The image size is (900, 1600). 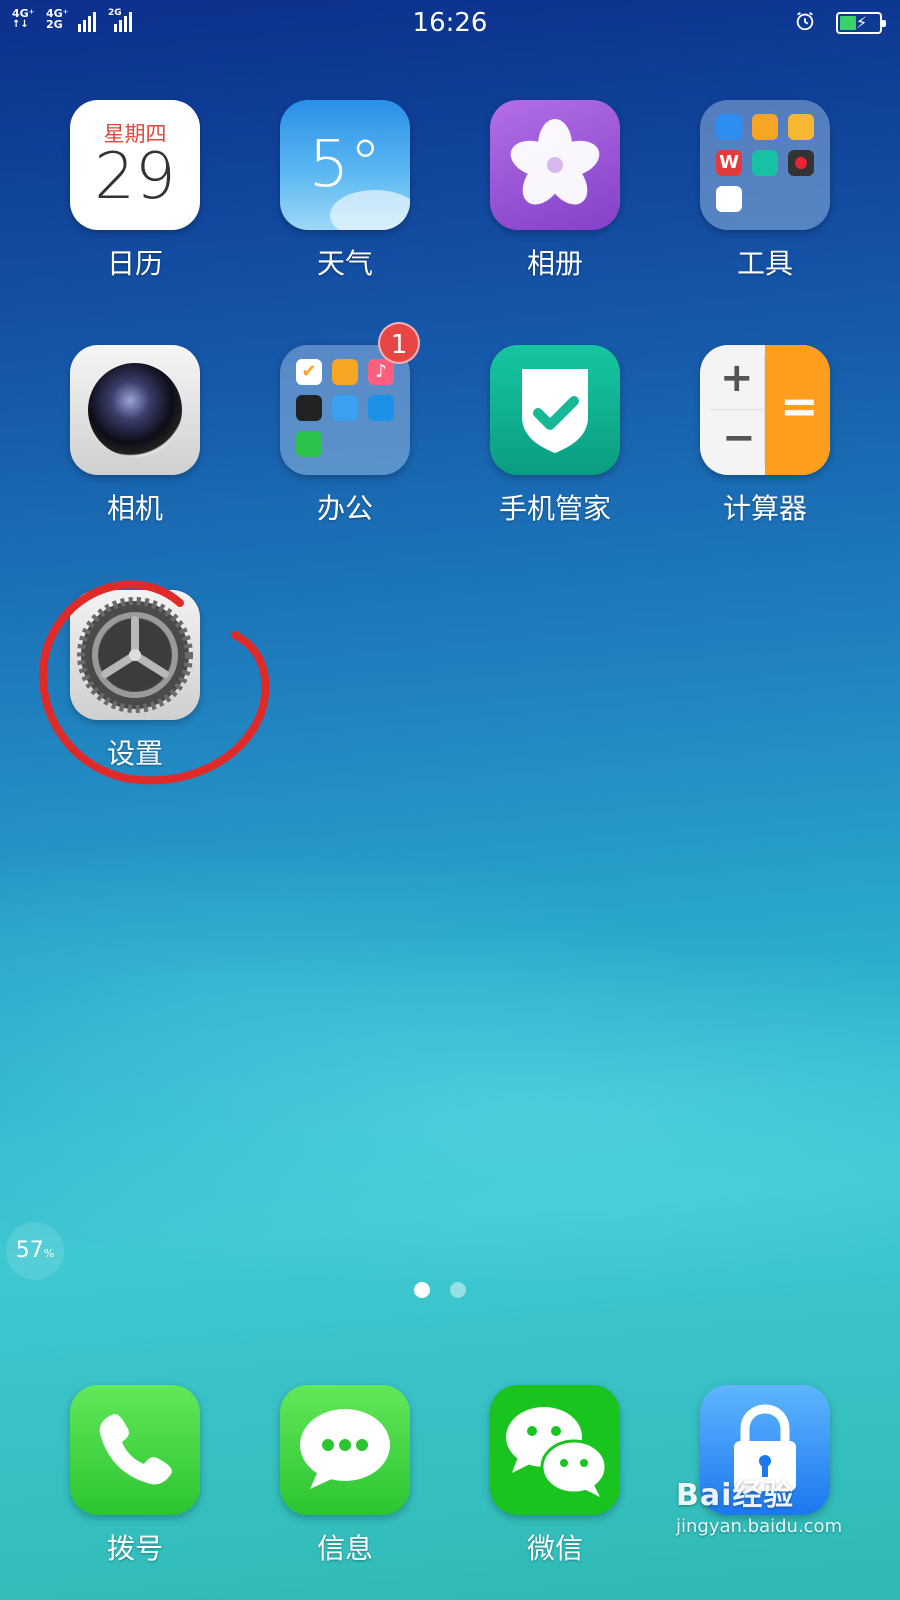 What do you see at coordinates (801, 163) in the screenshot?
I see `recorder-mini-icon` at bounding box center [801, 163].